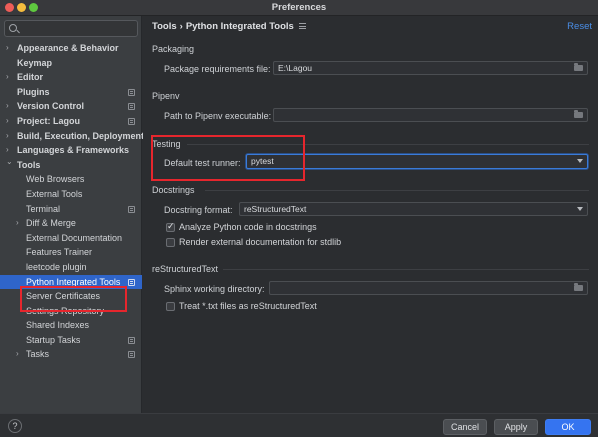 Image resolution: width=598 pixels, height=437 pixels. I want to click on pipenv-path-label: Path to Pipenv executable:, so click(218, 116).